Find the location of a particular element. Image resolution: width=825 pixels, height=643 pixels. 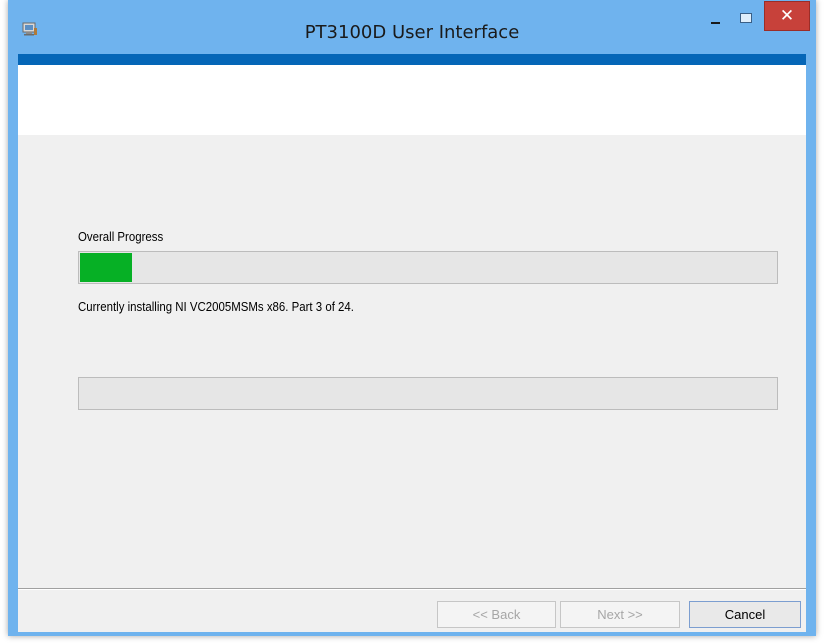

close-button: ✕ is located at coordinates (787, 16).